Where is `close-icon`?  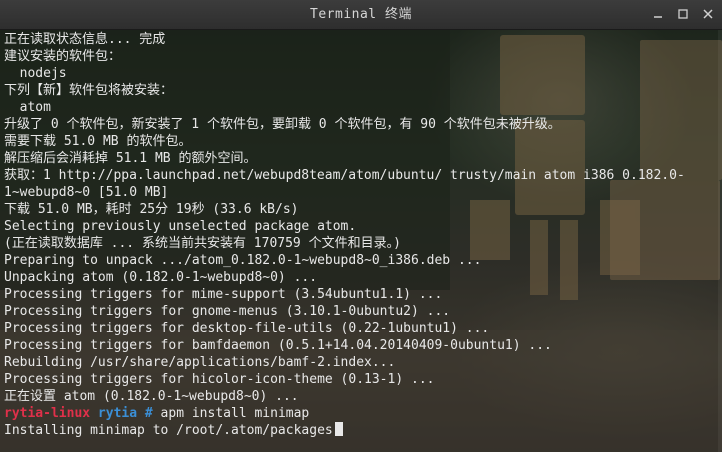 close-icon is located at coordinates (708, 14).